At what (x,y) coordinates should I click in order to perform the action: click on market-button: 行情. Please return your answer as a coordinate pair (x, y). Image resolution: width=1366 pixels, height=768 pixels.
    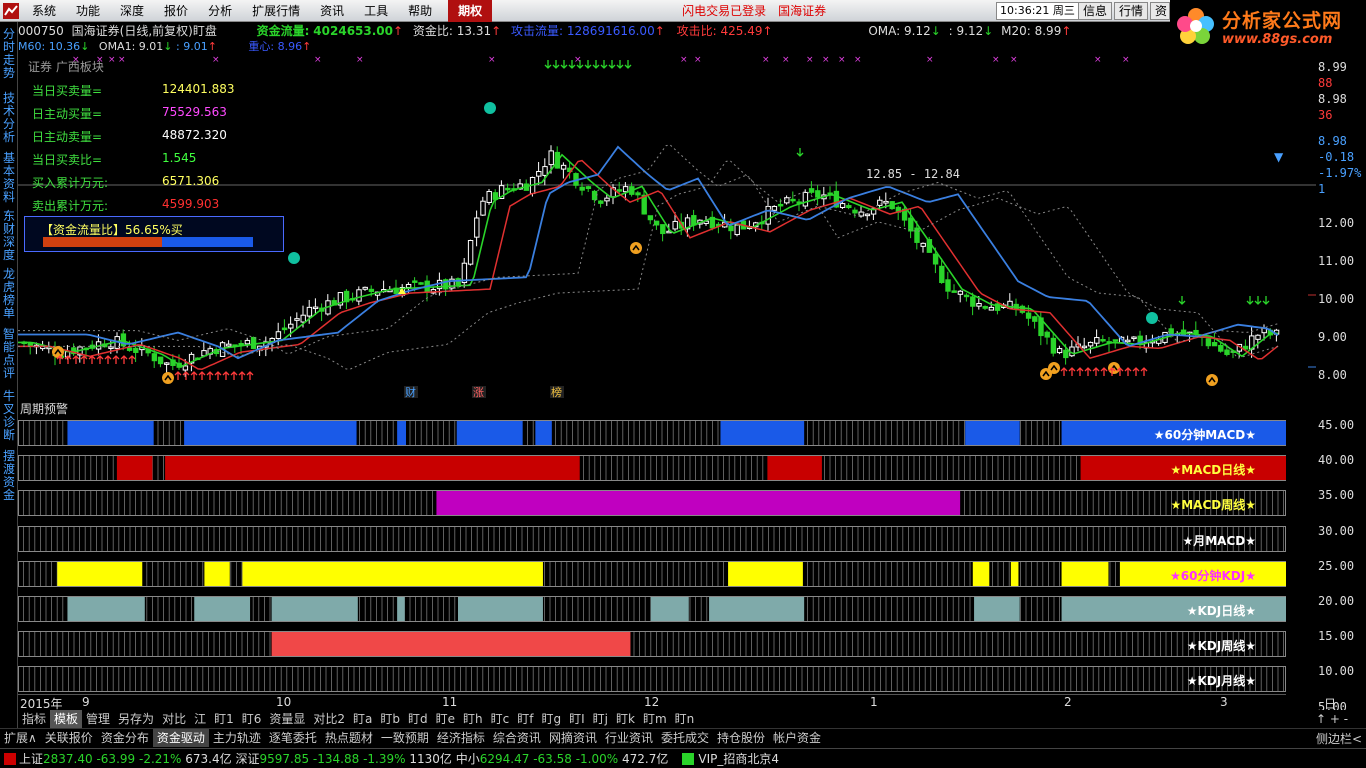
    Looking at the image, I should click on (1131, 11).